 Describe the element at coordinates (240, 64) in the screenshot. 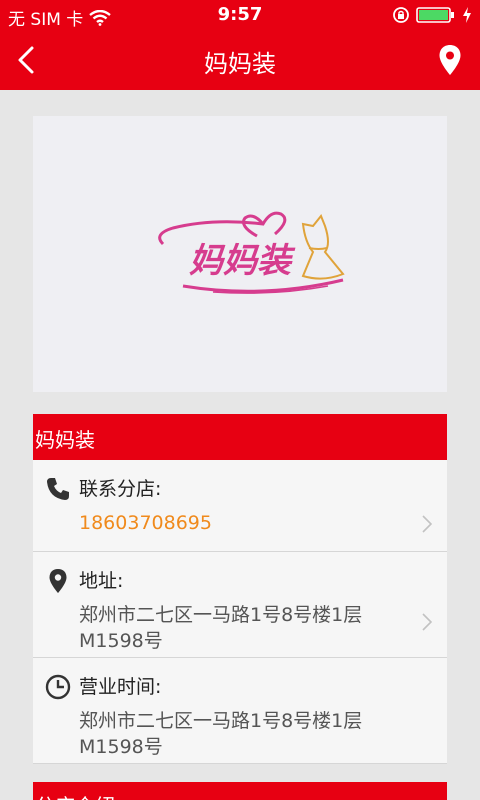

I see `page-title: 妈妈装` at that location.